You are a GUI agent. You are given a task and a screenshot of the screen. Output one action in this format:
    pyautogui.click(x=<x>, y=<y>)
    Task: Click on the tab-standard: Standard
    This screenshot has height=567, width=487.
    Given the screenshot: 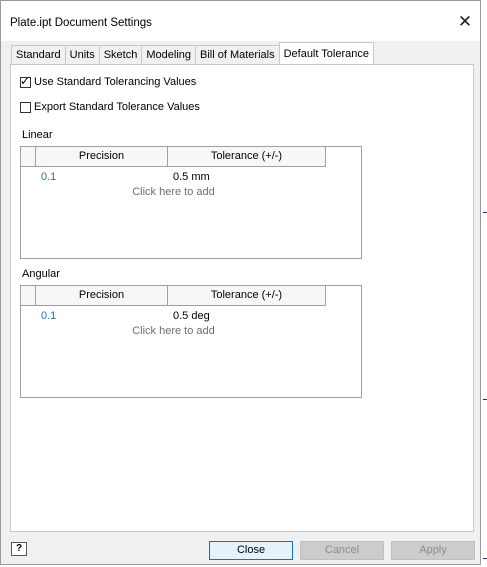 What is the action you would take?
    pyautogui.click(x=38, y=54)
    